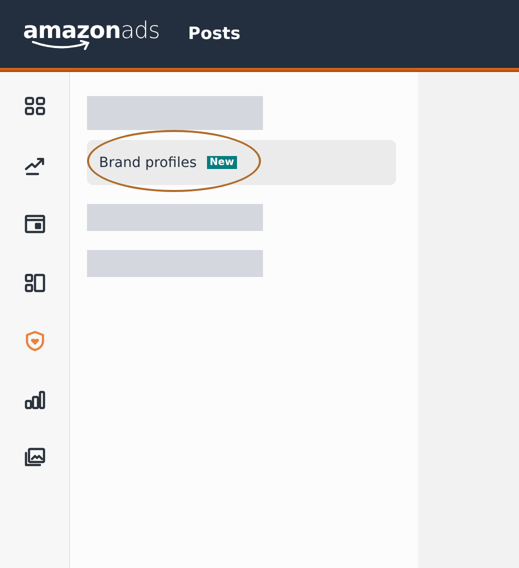  I want to click on logo-text: amazonads, so click(91, 30).